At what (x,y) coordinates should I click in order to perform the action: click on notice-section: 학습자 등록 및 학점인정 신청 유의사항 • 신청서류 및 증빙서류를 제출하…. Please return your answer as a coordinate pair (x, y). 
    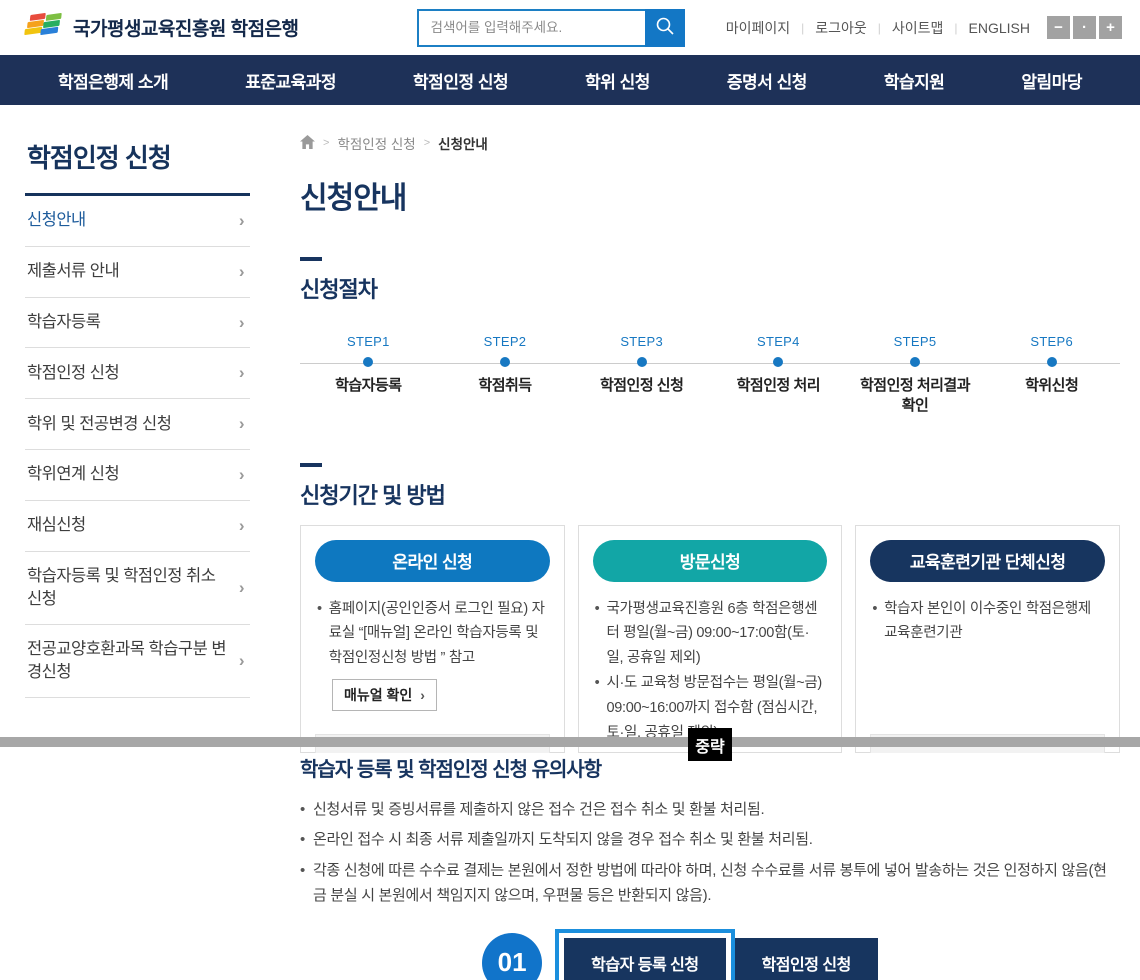
    Looking at the image, I should click on (710, 831).